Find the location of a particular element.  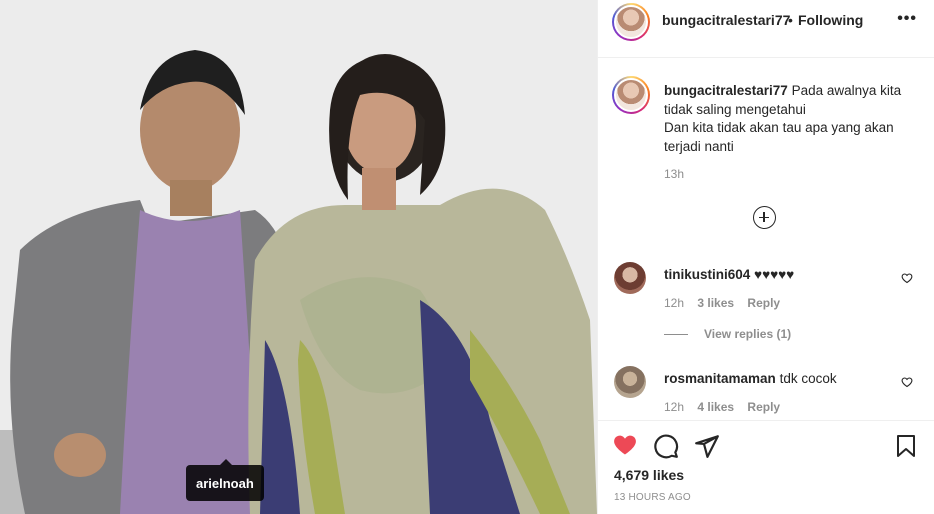

post-actions: 4,679 likes 13 HOURS AGO is located at coordinates (766, 467).